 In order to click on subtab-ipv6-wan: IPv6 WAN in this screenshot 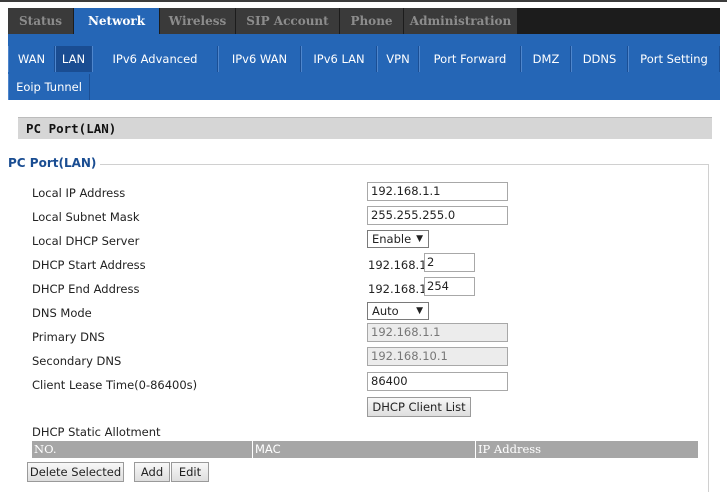, I will do `click(259, 59)`.